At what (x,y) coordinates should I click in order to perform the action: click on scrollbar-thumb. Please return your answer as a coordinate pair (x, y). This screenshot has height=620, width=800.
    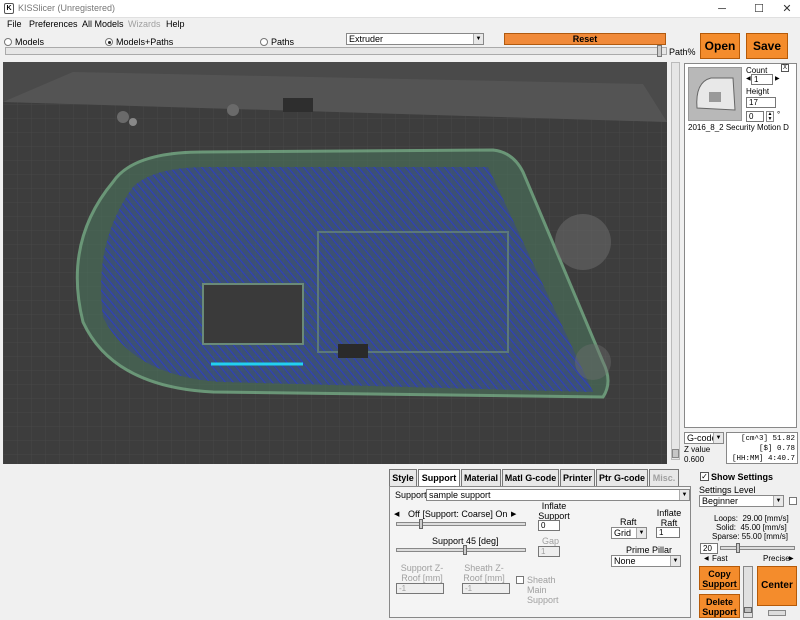
    Looking at the image, I should click on (675, 453).